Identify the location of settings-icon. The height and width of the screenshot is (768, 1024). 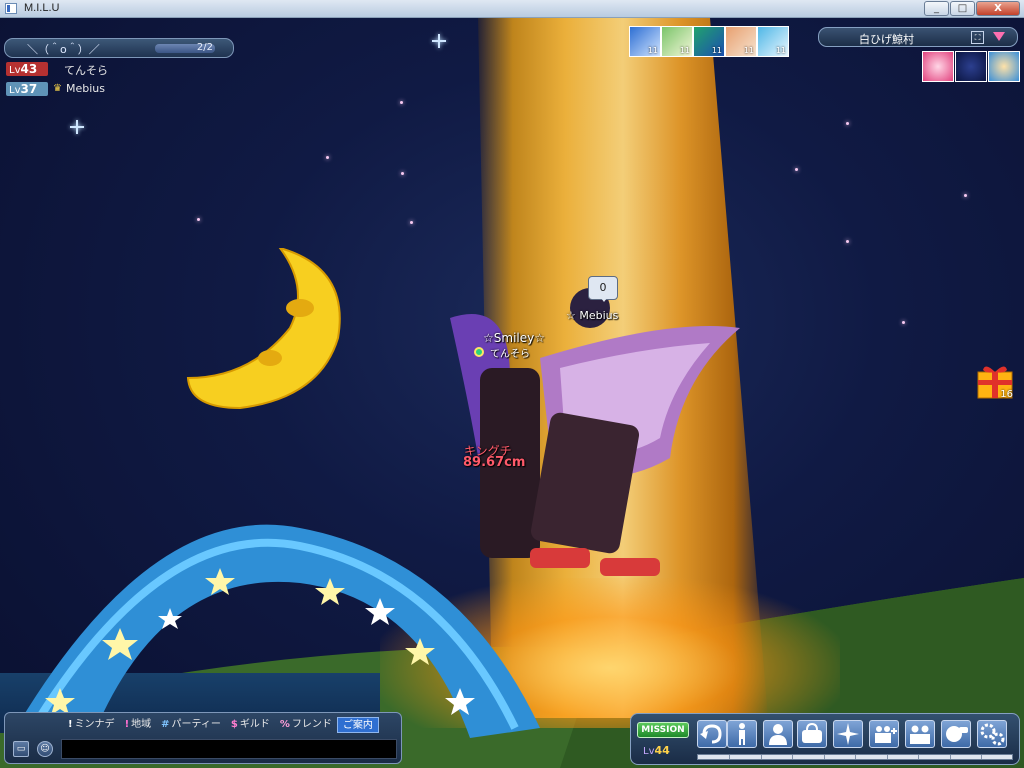
(992, 734).